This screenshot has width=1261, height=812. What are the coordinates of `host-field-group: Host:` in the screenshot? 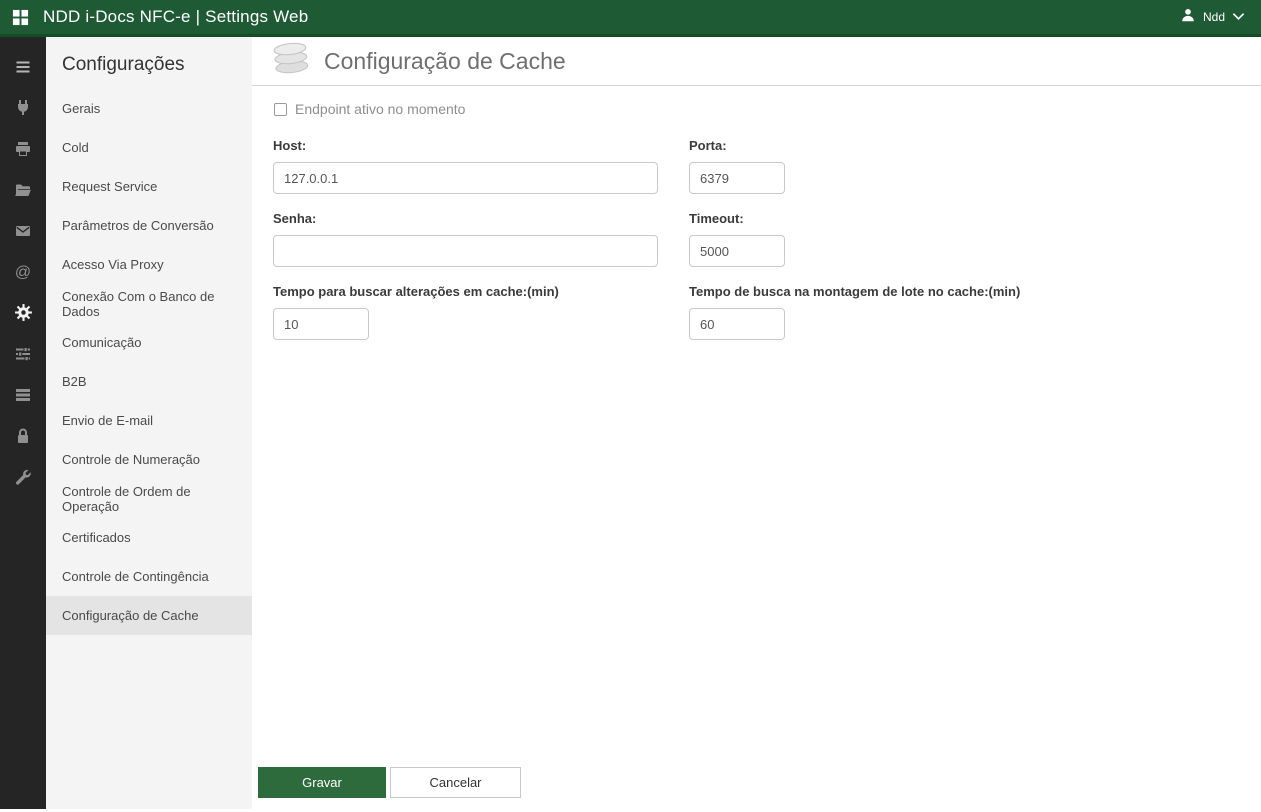 It's located at (465, 166).